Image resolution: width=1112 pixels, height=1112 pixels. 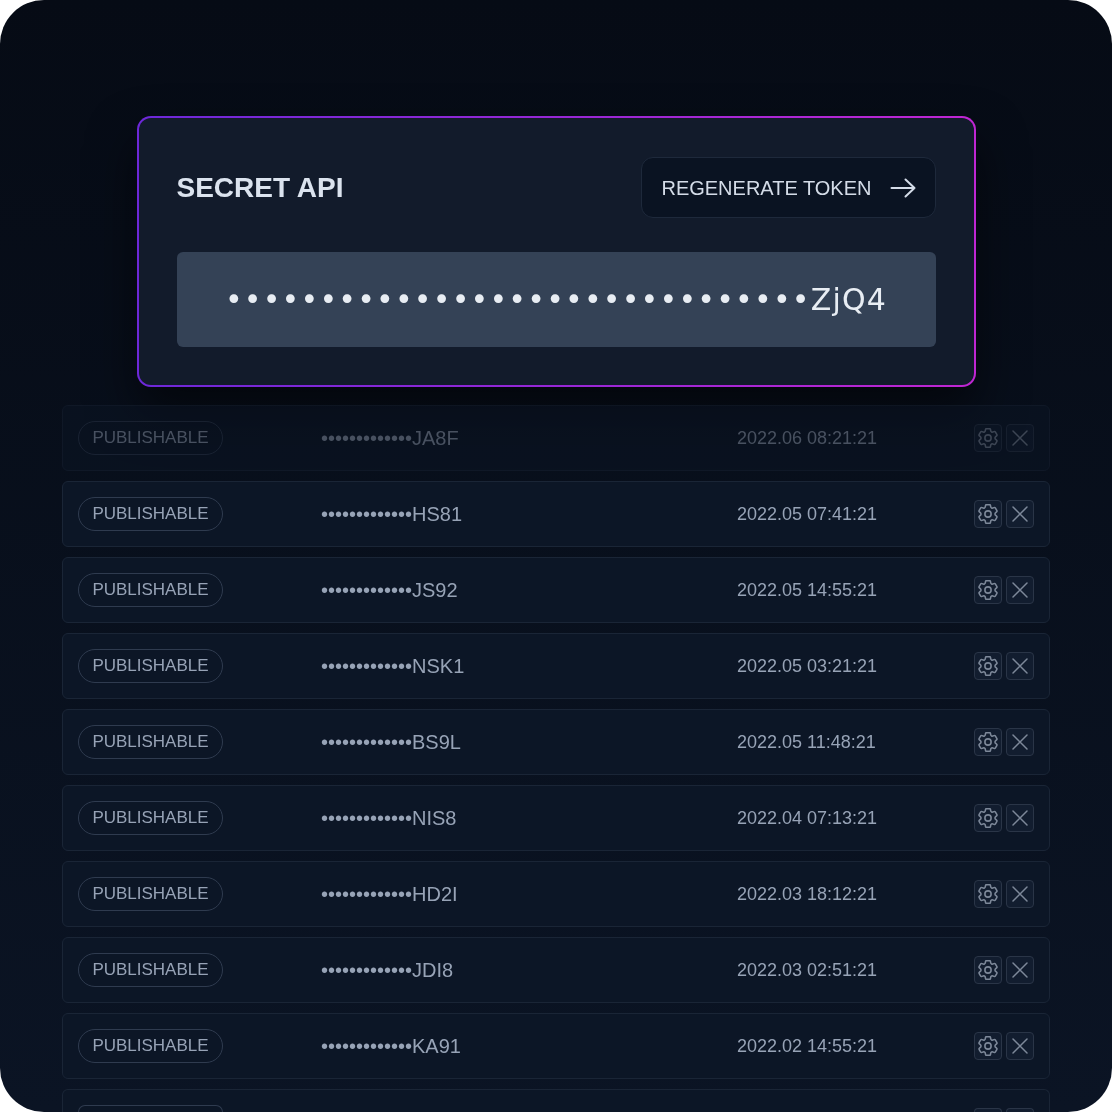 I want to click on created-date: 2022.04 07:13:21, so click(x=808, y=818).